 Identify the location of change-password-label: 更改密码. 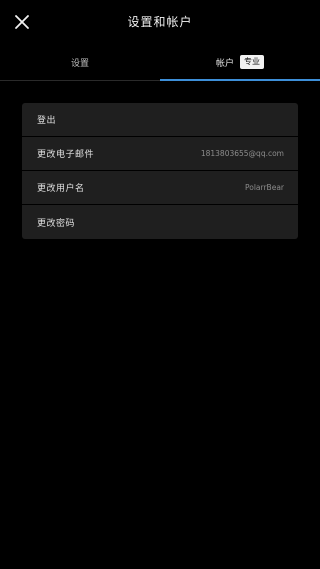
(56, 223).